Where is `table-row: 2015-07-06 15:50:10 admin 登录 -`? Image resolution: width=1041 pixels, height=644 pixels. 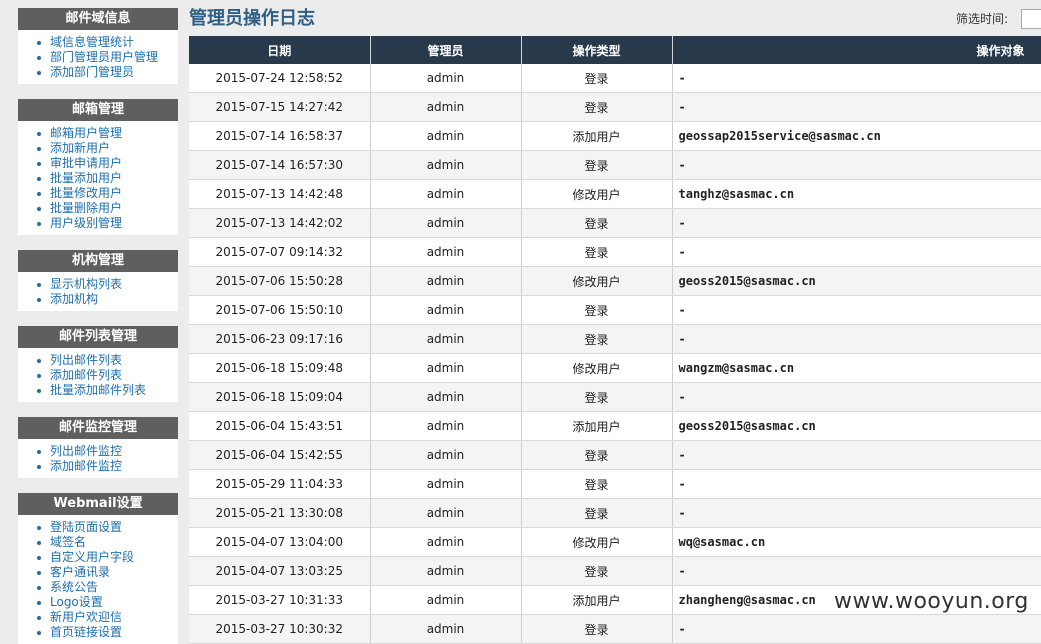
table-row: 2015-07-06 15:50:10 admin 登录 - is located at coordinates (615, 310).